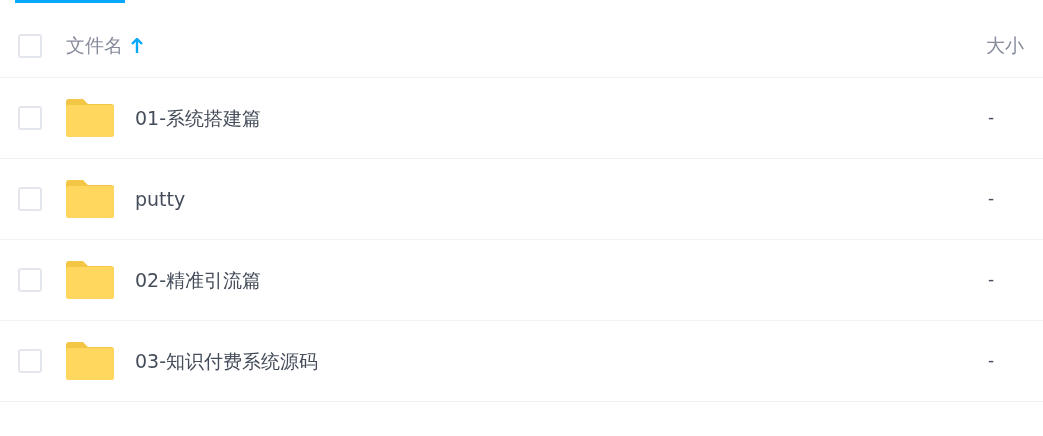  I want to click on file-name: 02-精准引流篇, so click(561, 280).